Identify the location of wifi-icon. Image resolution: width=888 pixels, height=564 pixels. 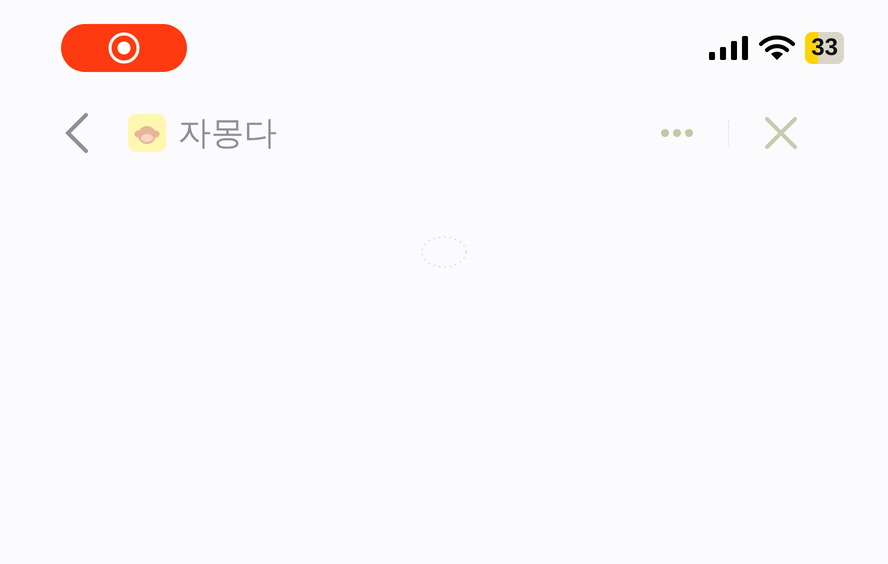
(777, 48).